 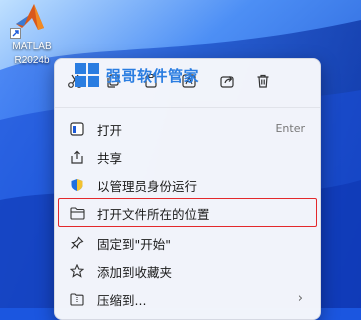 What do you see at coordinates (187, 129) in the screenshot?
I see `menu-item-open: 打开 Enter` at bounding box center [187, 129].